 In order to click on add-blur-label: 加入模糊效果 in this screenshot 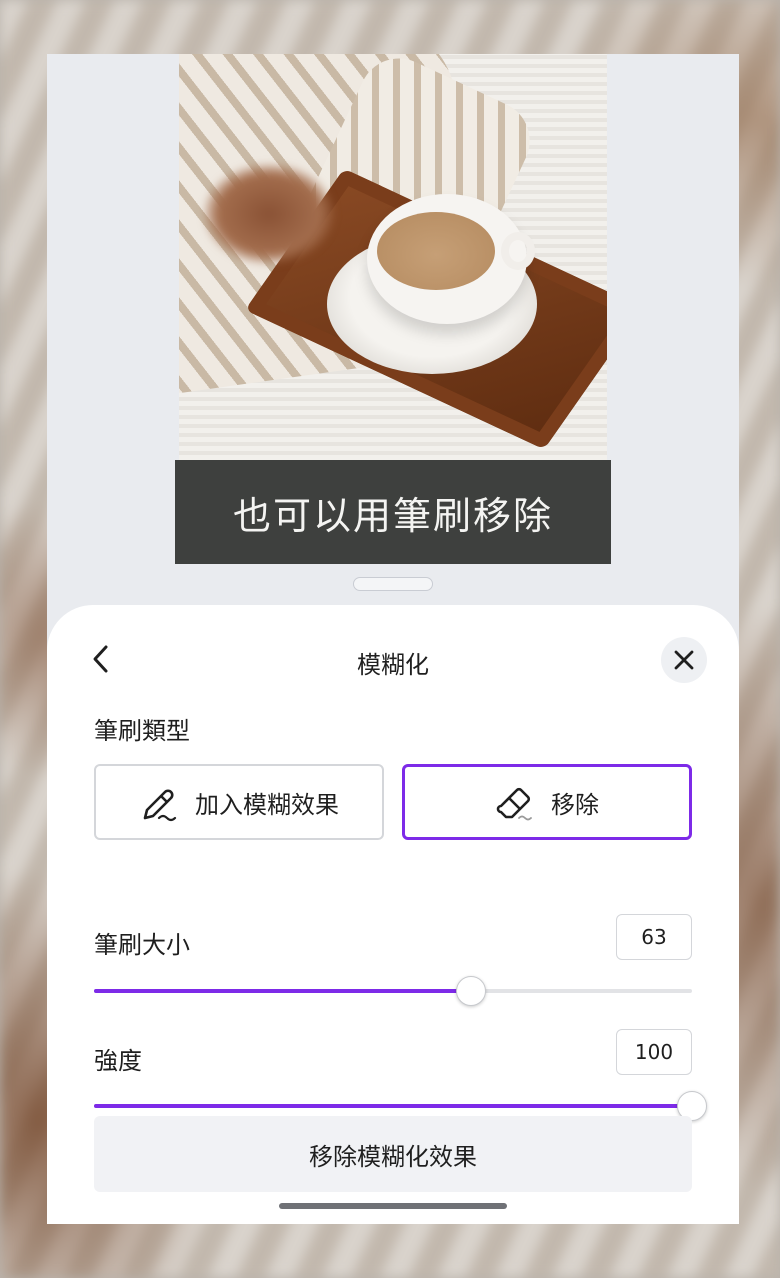, I will do `click(267, 804)`.